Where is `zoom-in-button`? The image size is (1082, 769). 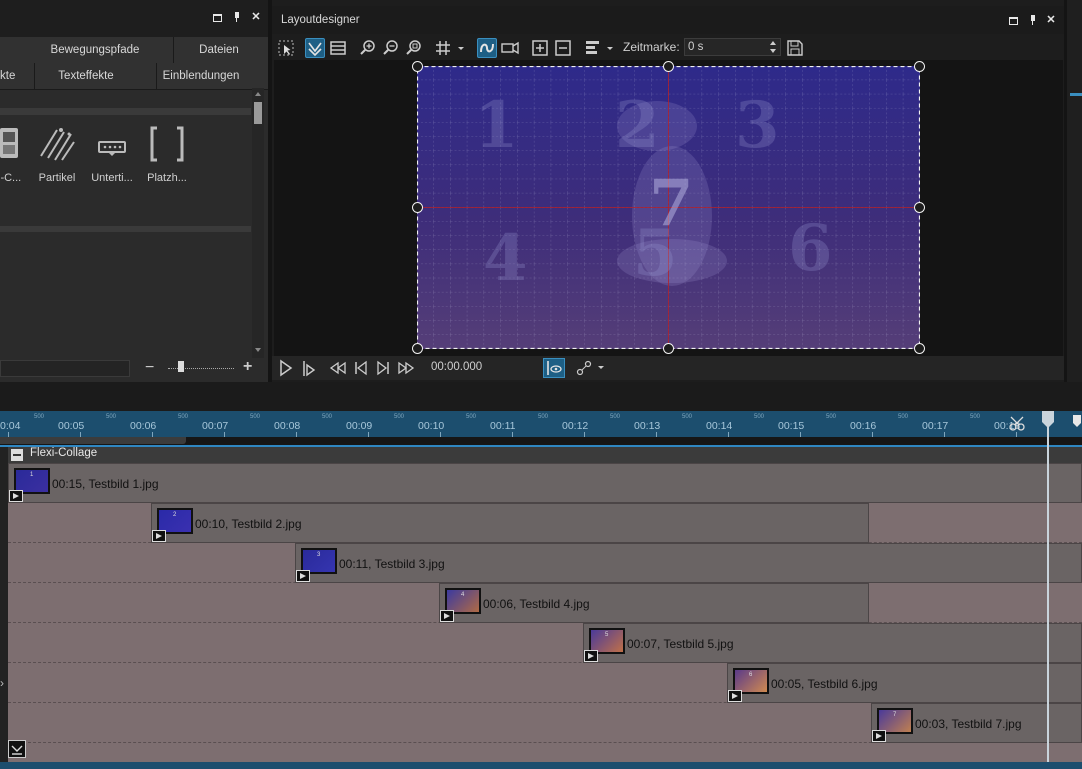
zoom-in-button is located at coordinates (368, 48).